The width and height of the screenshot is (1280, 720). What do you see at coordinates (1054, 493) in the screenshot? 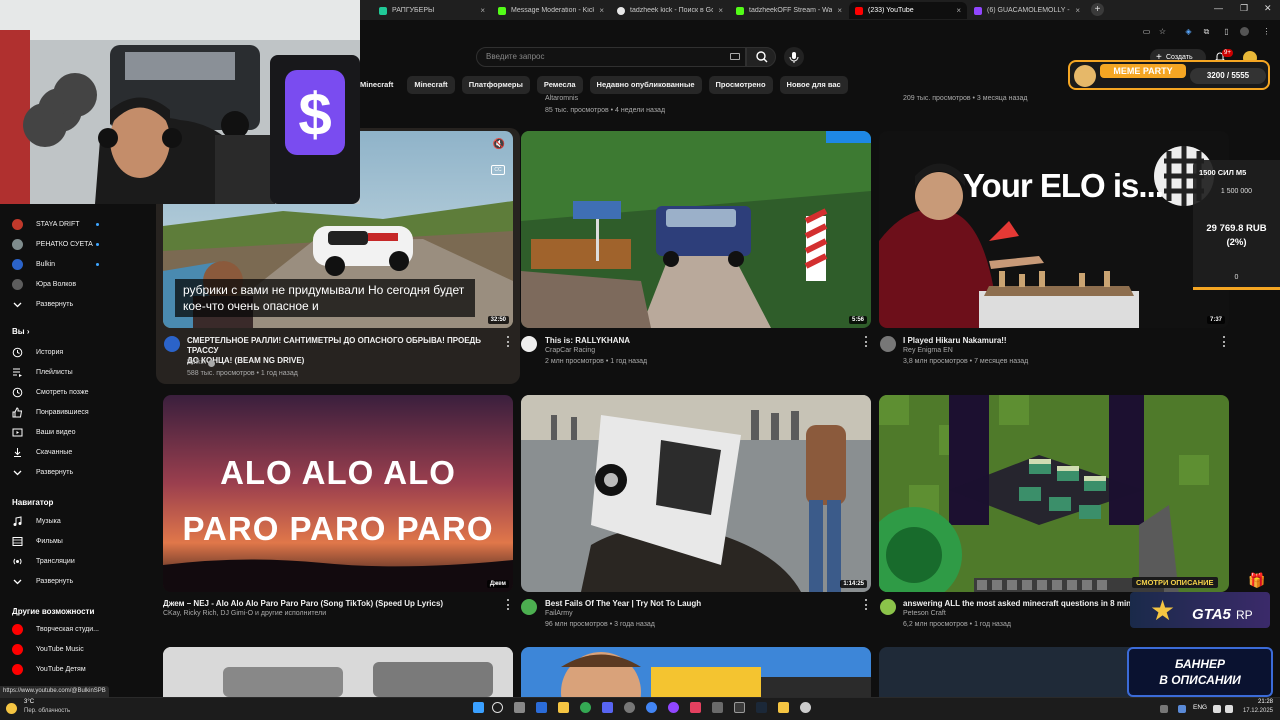
I see `video-thumbnail` at bounding box center [1054, 493].